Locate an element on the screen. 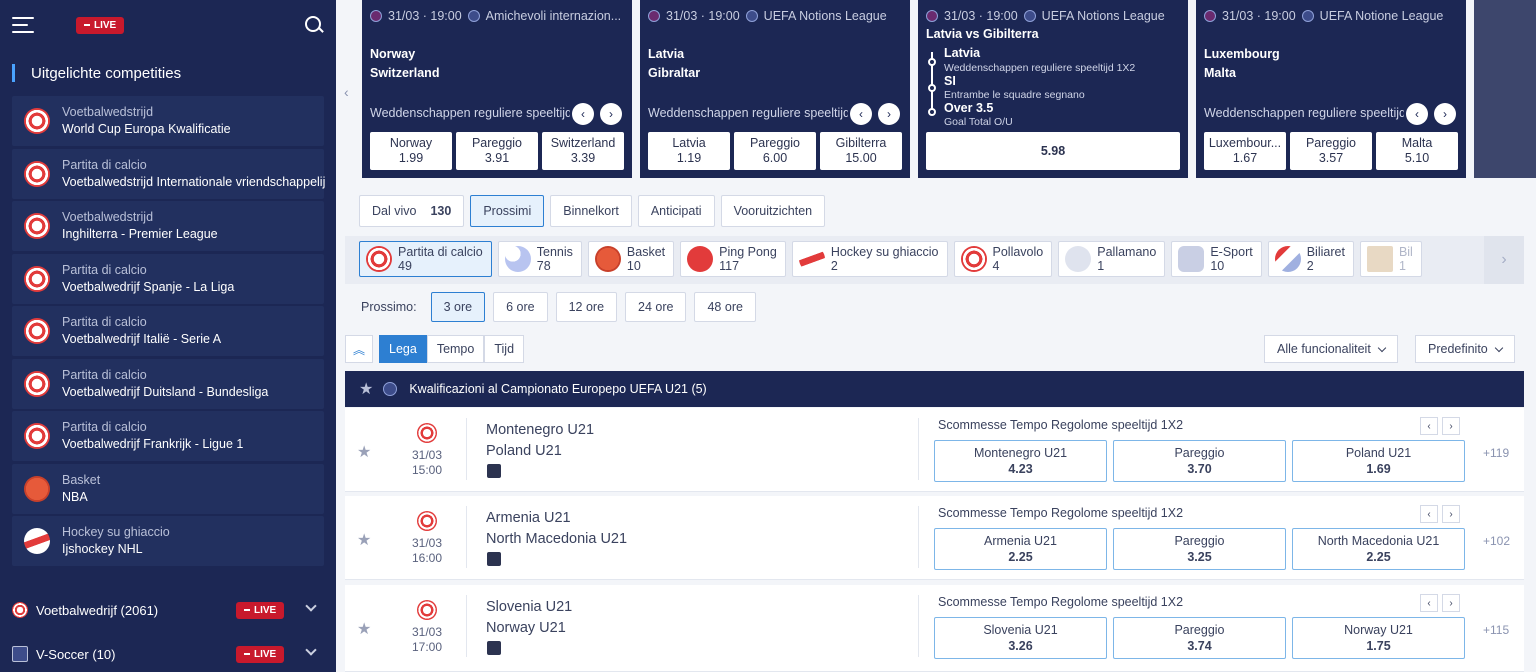 The height and width of the screenshot is (672, 1536). sort-time: Tempo is located at coordinates (455, 349).